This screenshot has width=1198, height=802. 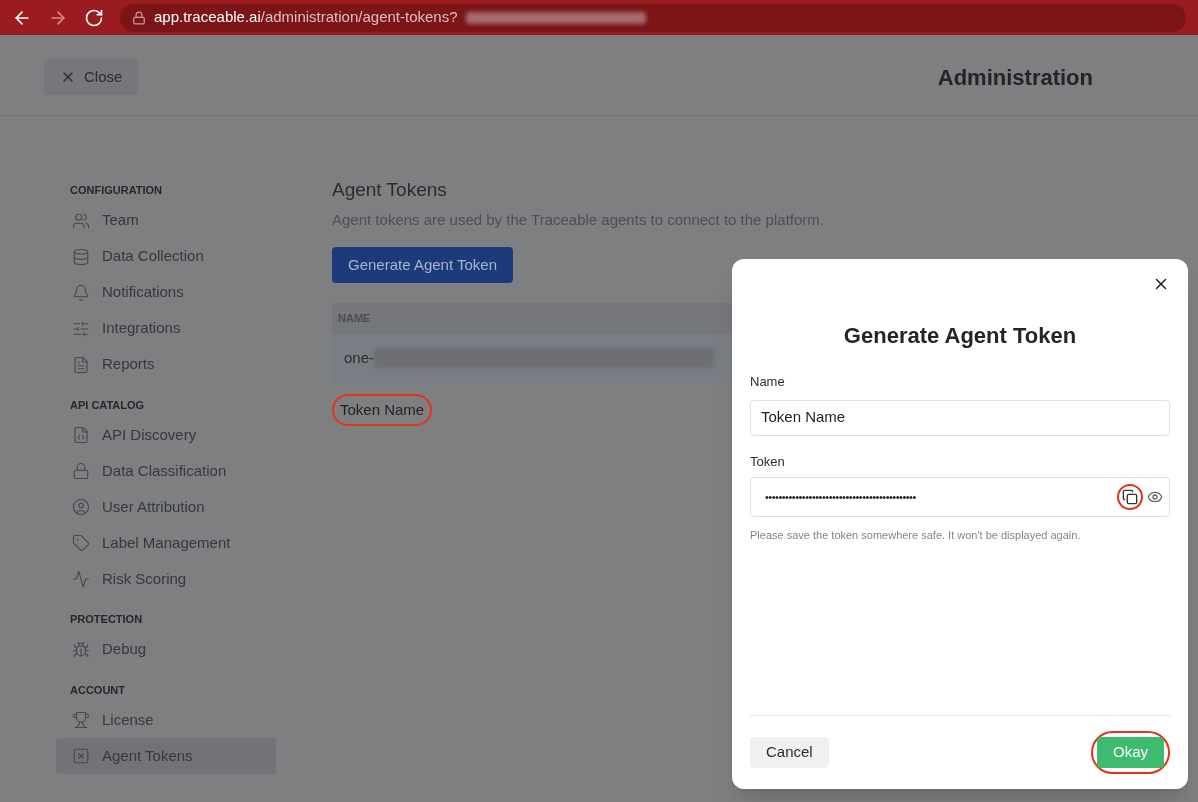 I want to click on section-heading: API CATALOG, so click(x=107, y=405).